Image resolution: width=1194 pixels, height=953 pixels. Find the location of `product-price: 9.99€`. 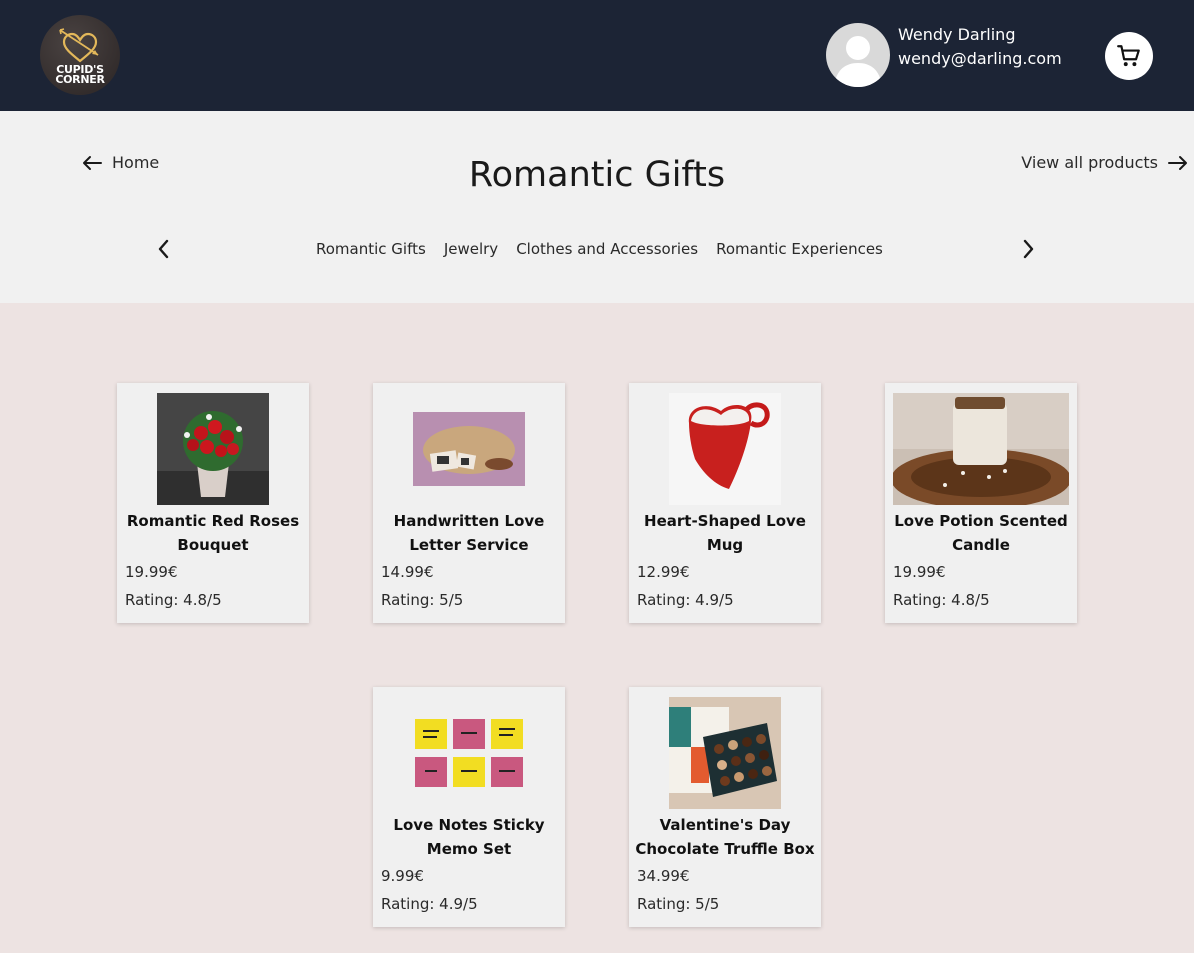

product-price: 9.99€ is located at coordinates (402, 876).